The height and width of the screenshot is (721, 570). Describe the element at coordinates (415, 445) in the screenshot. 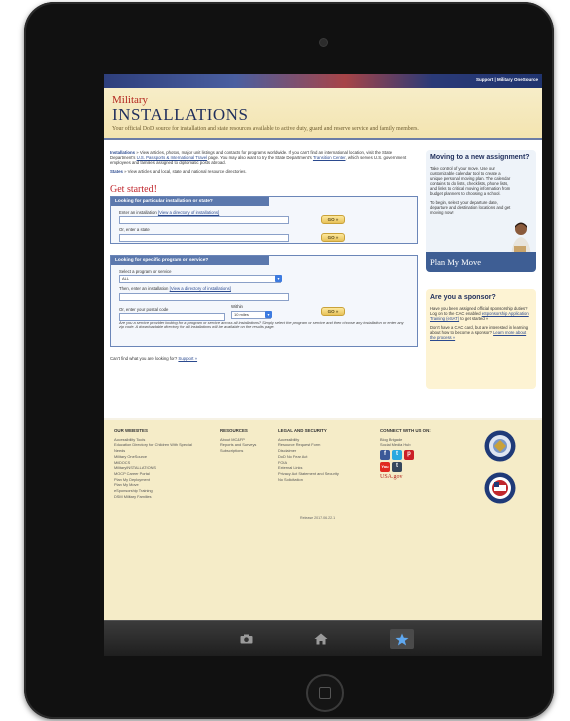

I see `footer-link: Social Media Hub` at that location.